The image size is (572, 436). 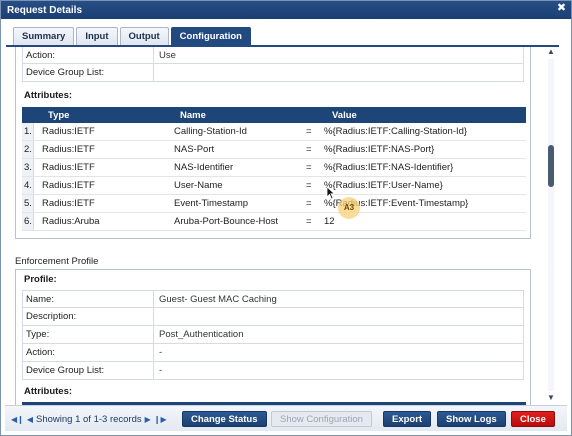 I want to click on tab-summary: Summary, so click(x=44, y=36).